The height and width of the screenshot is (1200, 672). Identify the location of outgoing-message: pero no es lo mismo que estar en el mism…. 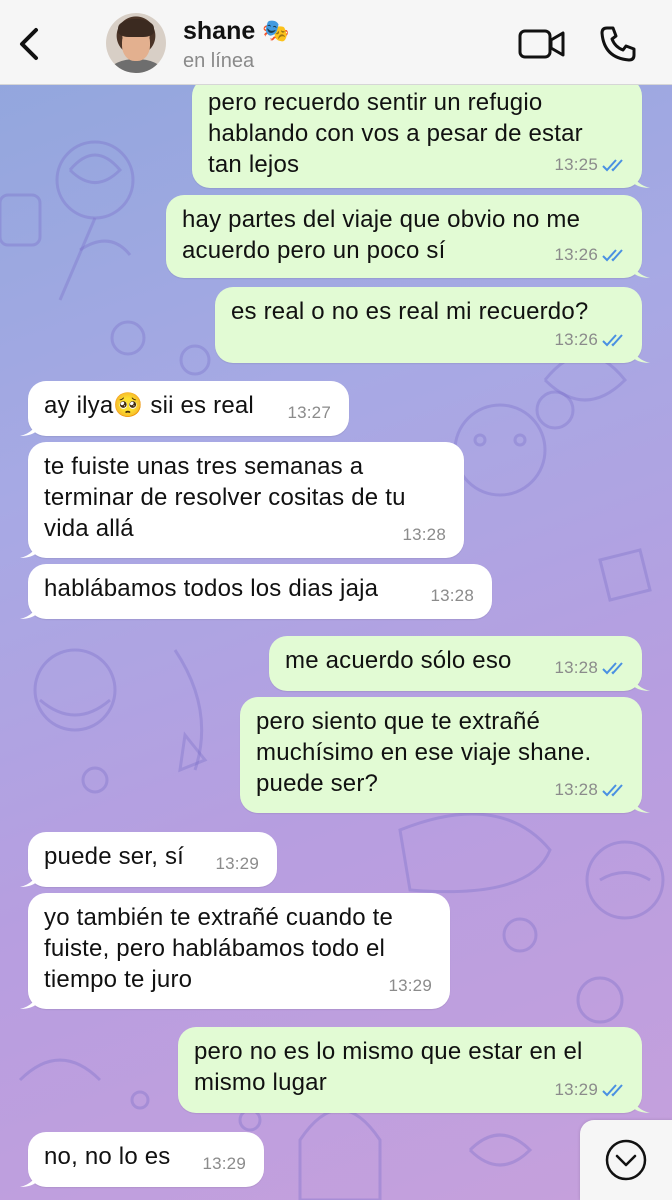
(414, 1070).